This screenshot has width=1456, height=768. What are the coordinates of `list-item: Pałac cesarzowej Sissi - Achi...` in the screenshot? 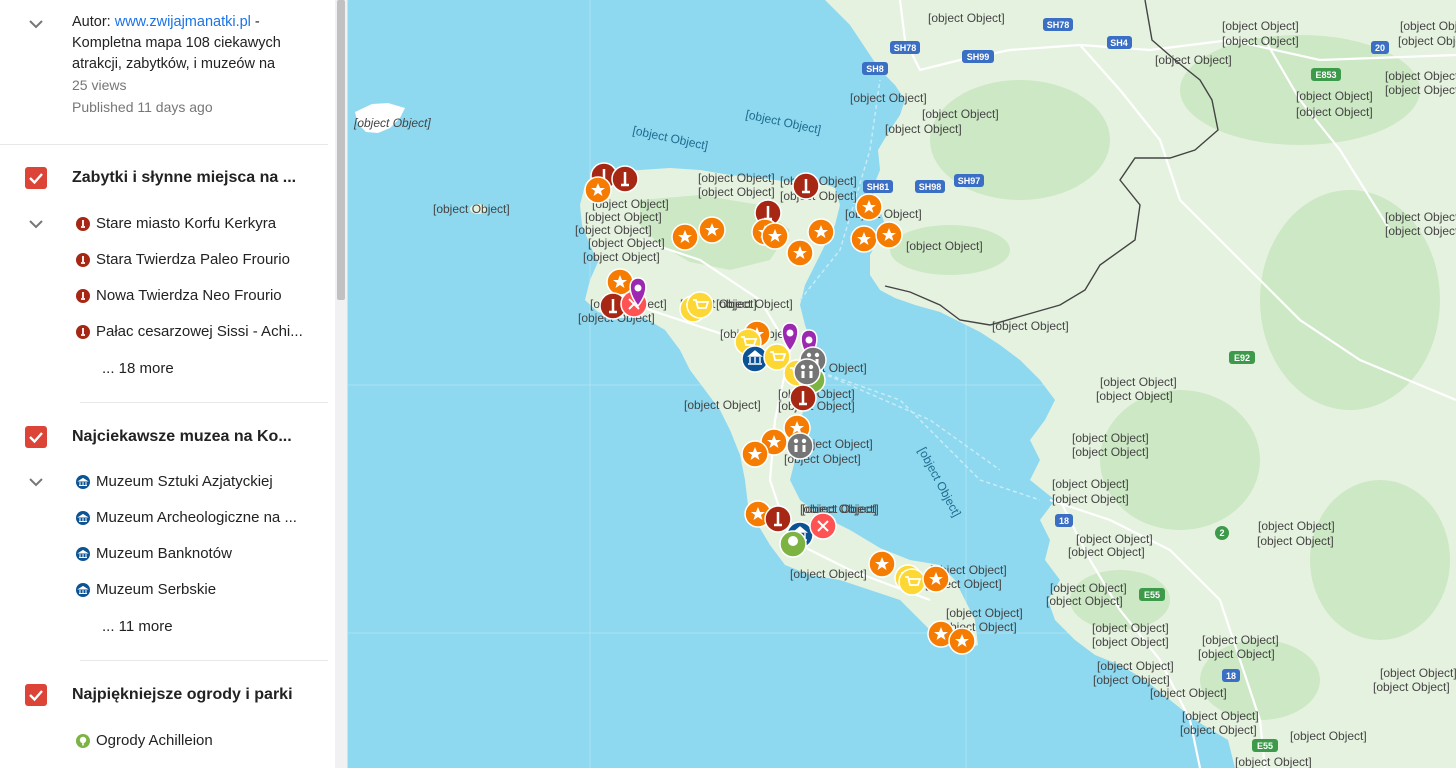 It's located at (196, 332).